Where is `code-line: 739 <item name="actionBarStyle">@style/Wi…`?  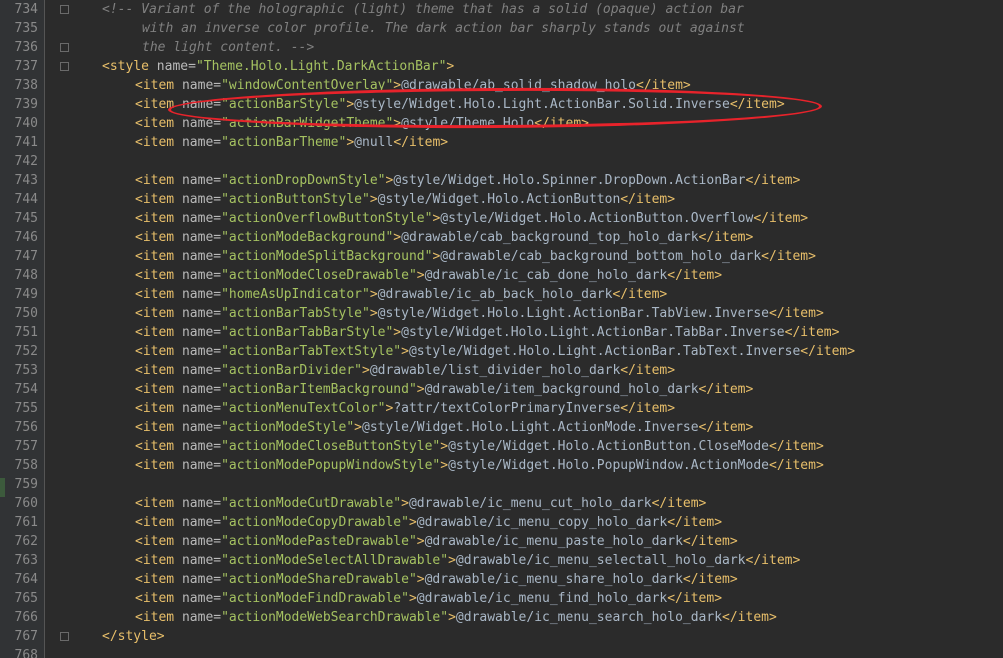
code-line: 739 <item name="actionBarStyle">@style/Wi… is located at coordinates (501, 104).